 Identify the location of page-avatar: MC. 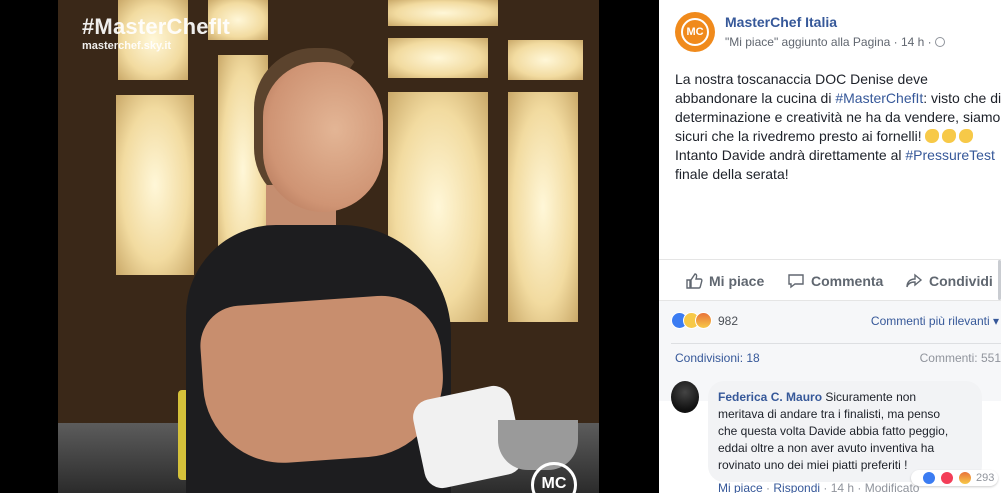
(695, 32).